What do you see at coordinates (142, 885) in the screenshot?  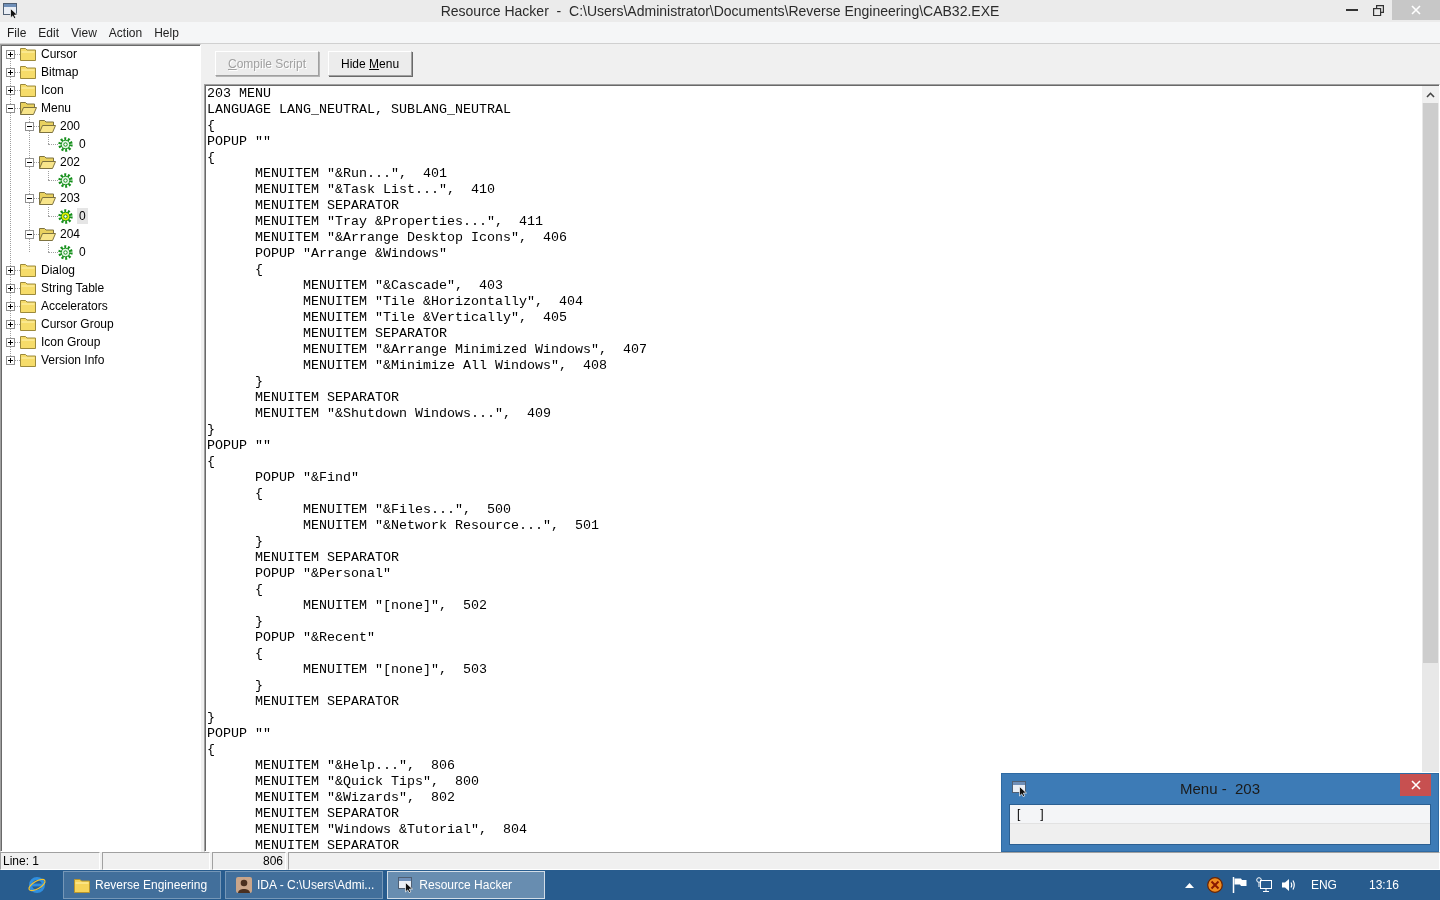 I see `taskbar-button: Reverse Engineering` at bounding box center [142, 885].